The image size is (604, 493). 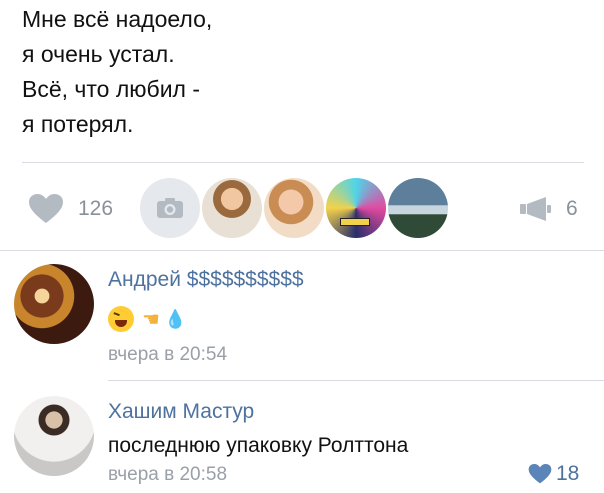 I want to click on post-line: Всё, что любил -, so click(x=111, y=89).